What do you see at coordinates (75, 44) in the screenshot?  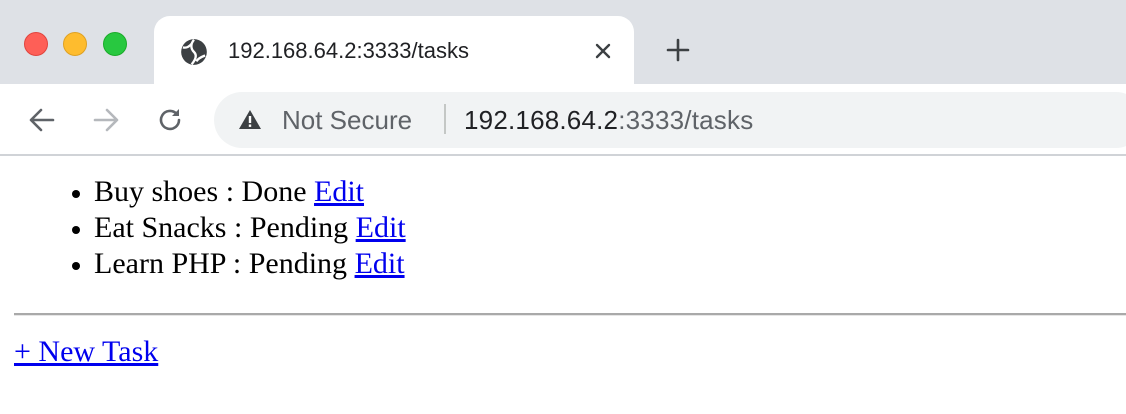 I see `minimize-window-button` at bounding box center [75, 44].